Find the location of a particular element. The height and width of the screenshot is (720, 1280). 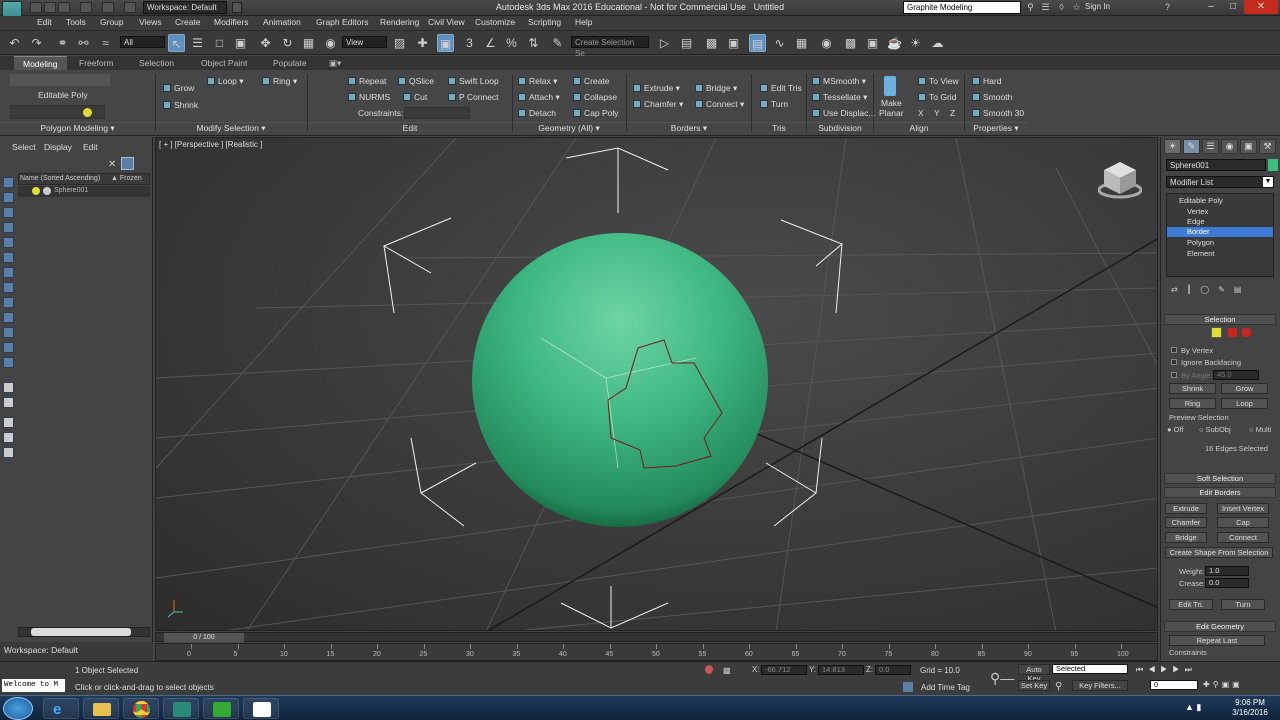

stack-item-edge: Edge is located at coordinates (1220, 222).